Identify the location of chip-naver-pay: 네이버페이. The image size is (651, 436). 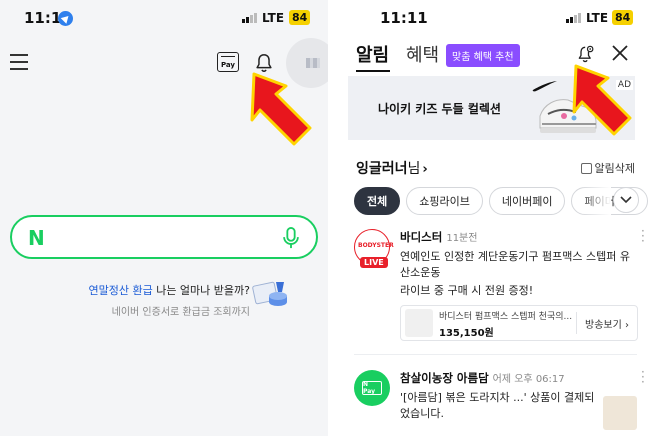
(527, 201).